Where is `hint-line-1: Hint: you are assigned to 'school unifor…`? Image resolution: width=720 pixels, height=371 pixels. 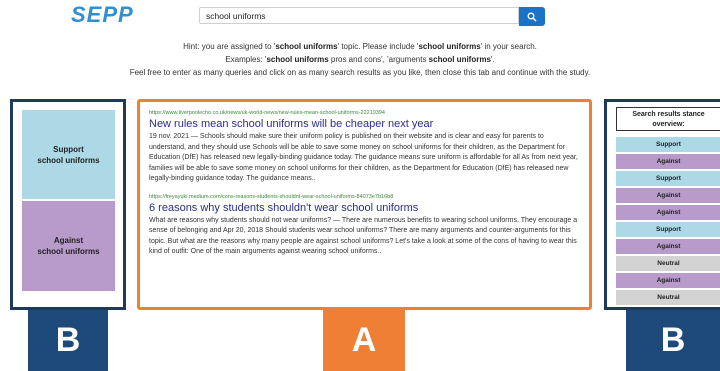
hint-line-1: Hint: you are assigned to 'school unifor… is located at coordinates (360, 46).